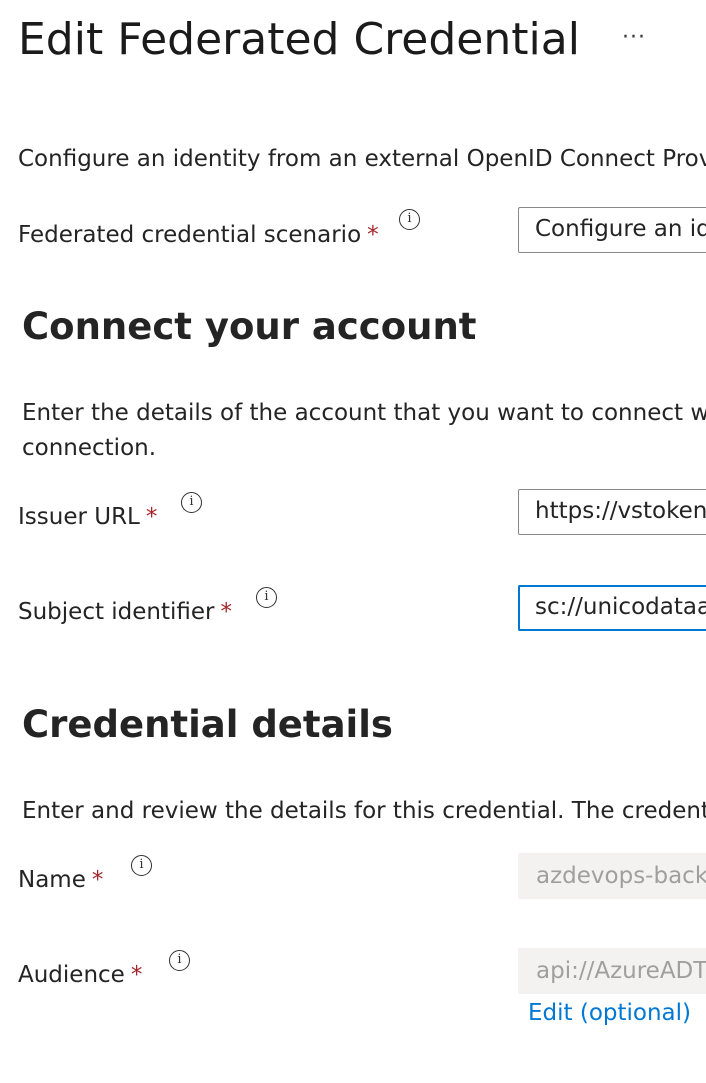 The width and height of the screenshot is (706, 1083). Describe the element at coordinates (79, 517) in the screenshot. I see `issuer-url-label-text: Issuer URL` at that location.